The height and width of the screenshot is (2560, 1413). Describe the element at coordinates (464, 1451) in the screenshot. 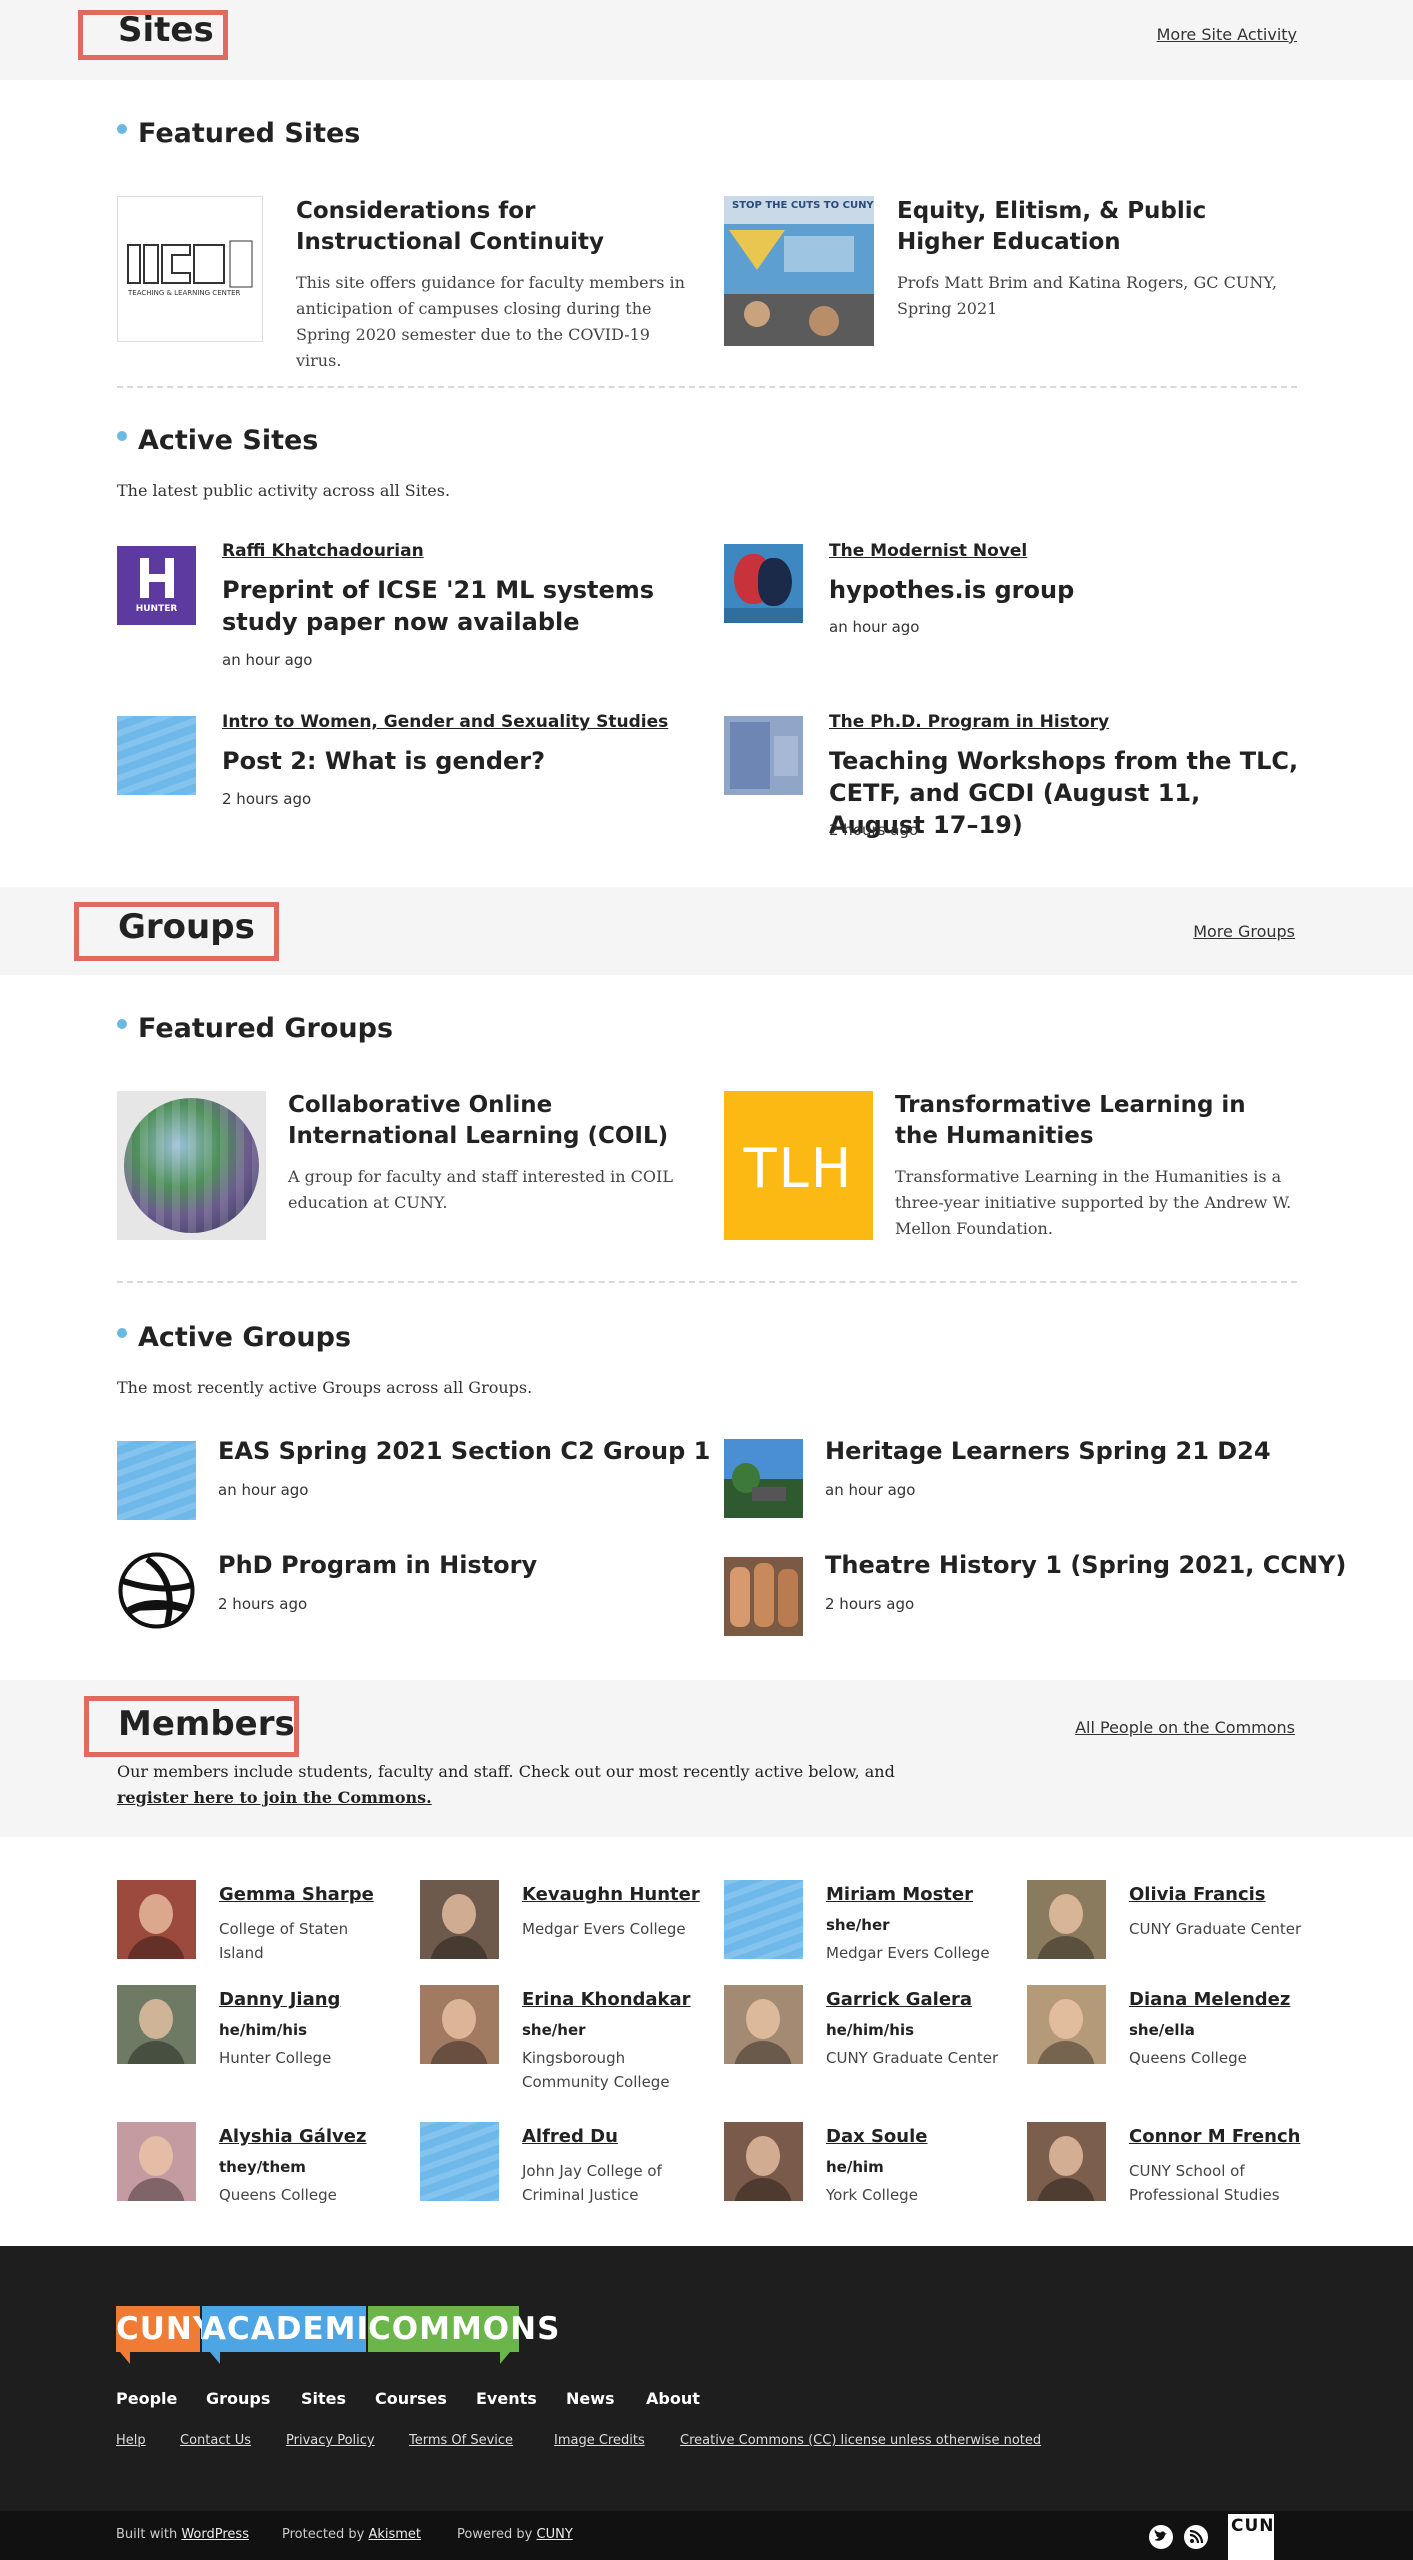

I see `group-title: EAS Spring 2021 Section C2 Group 1` at that location.